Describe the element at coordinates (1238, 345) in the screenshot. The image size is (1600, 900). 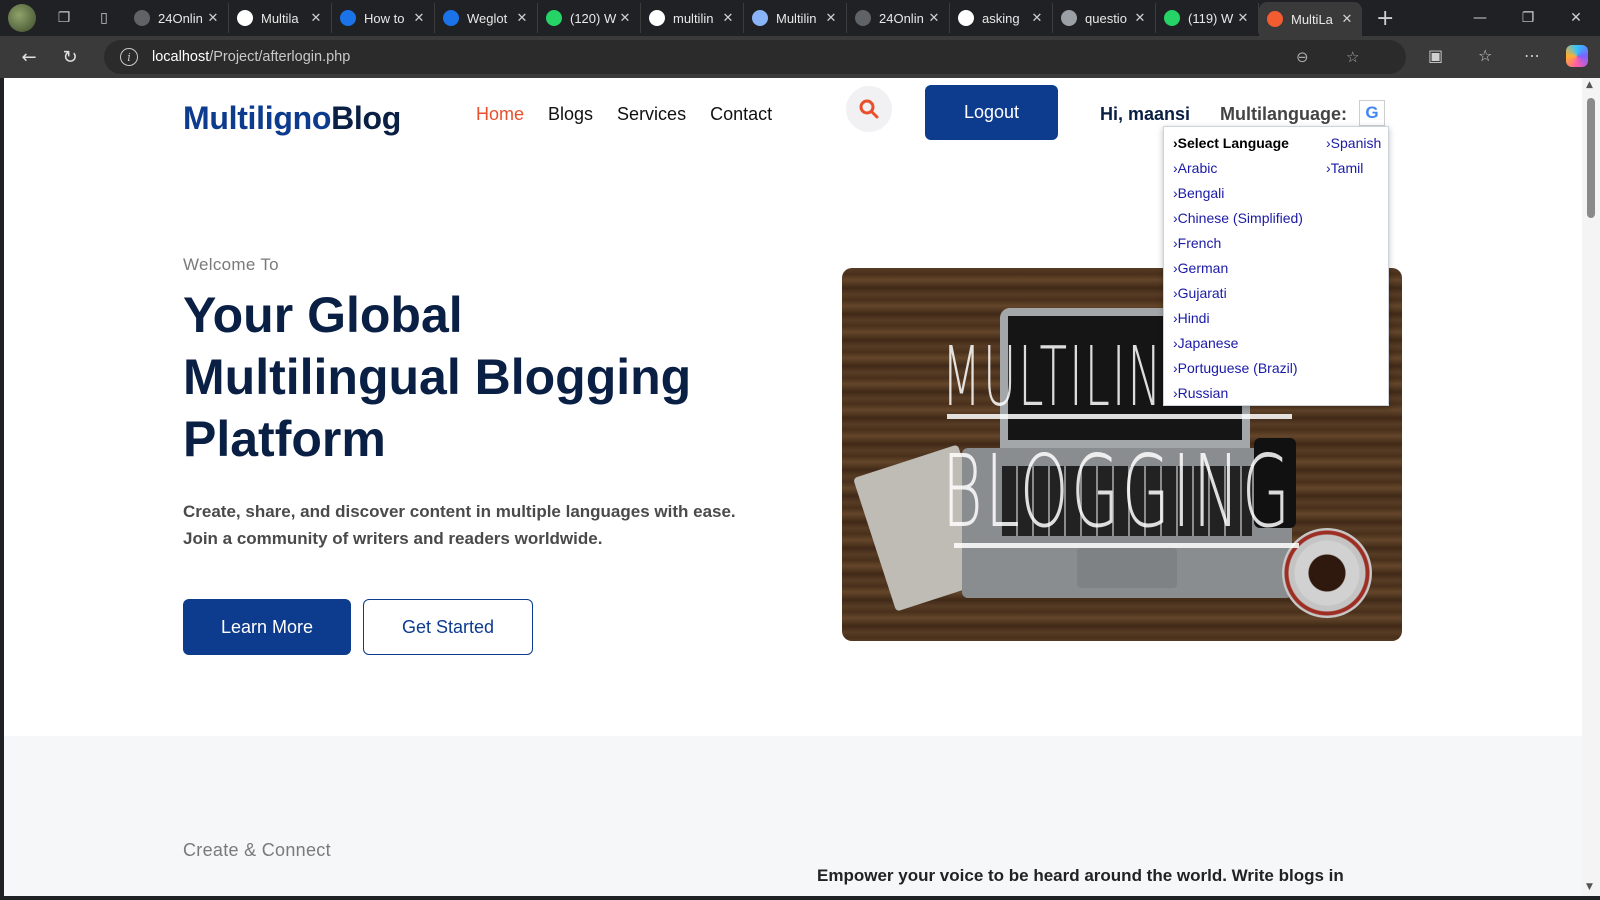
I see `language-option: ›Japanese` at that location.